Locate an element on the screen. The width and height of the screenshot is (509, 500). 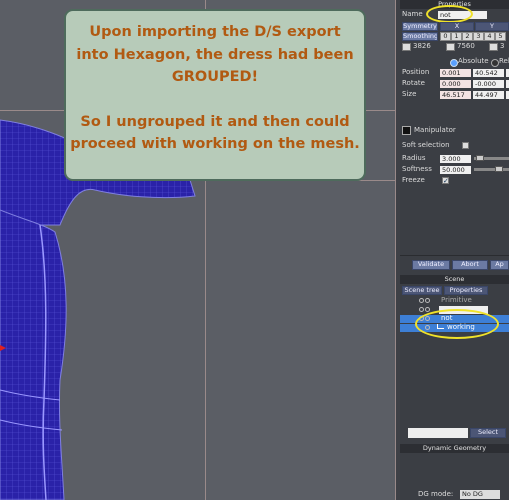
note-line: Upon importing the D/S export is located at coordinates (215, 32).